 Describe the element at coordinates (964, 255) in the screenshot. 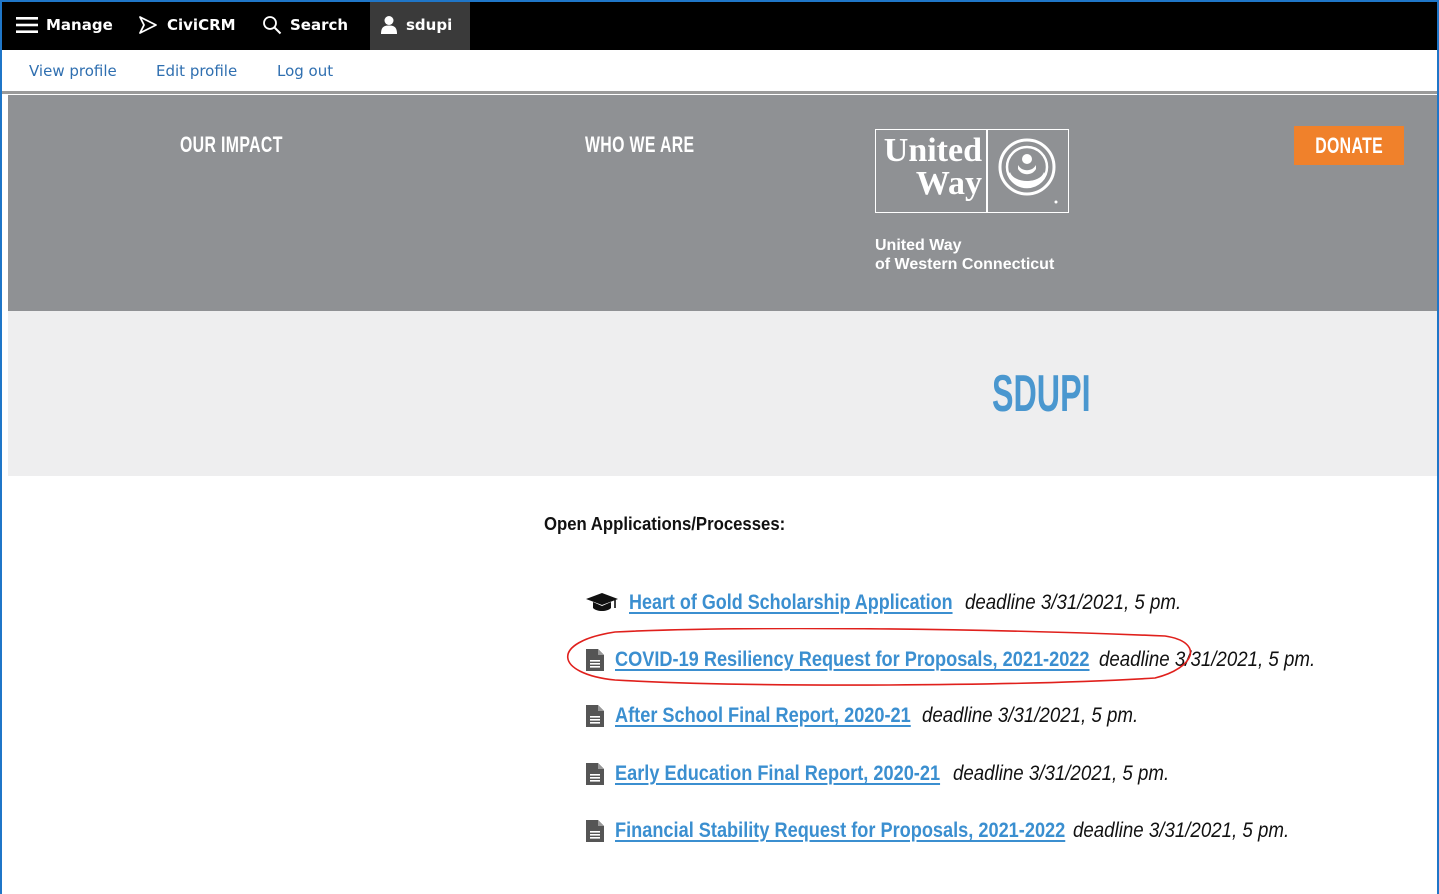

I see `organization-name: United Way of Western Connecticut` at that location.